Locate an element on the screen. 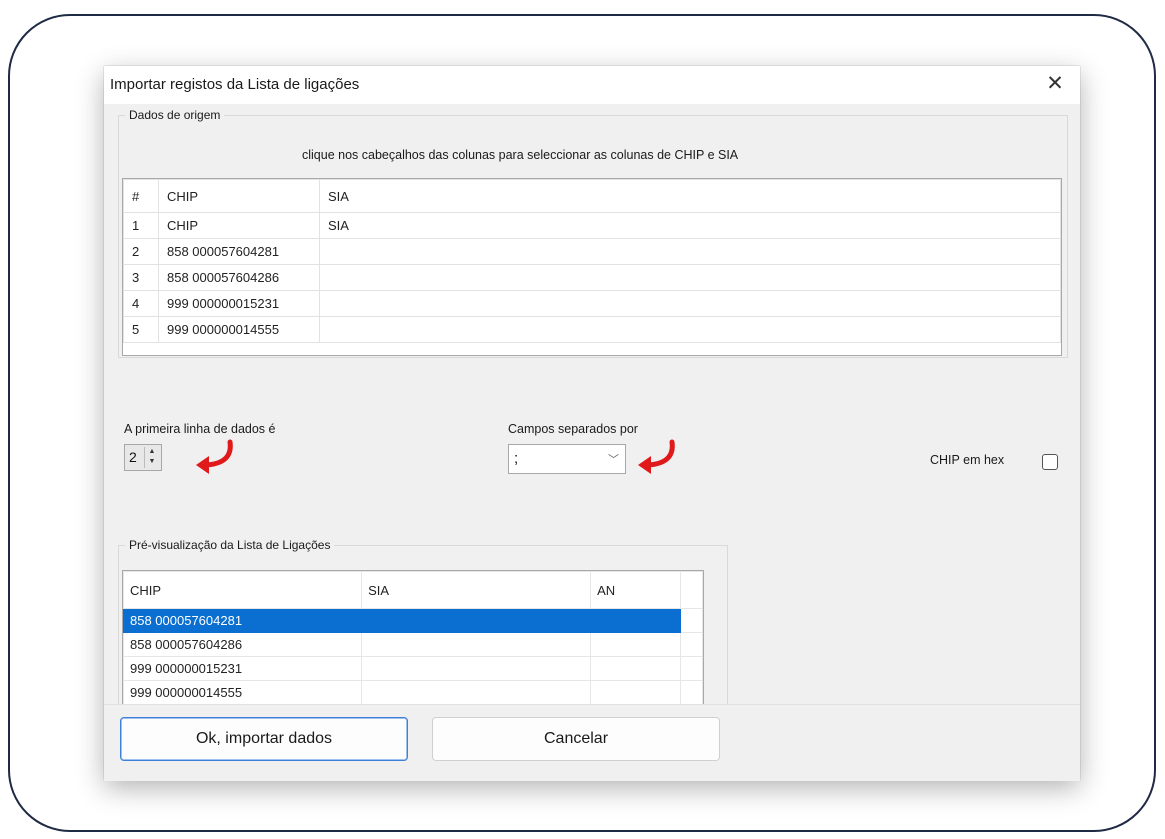 The width and height of the screenshot is (1165, 839). chip-hex-checkbox is located at coordinates (1050, 462).